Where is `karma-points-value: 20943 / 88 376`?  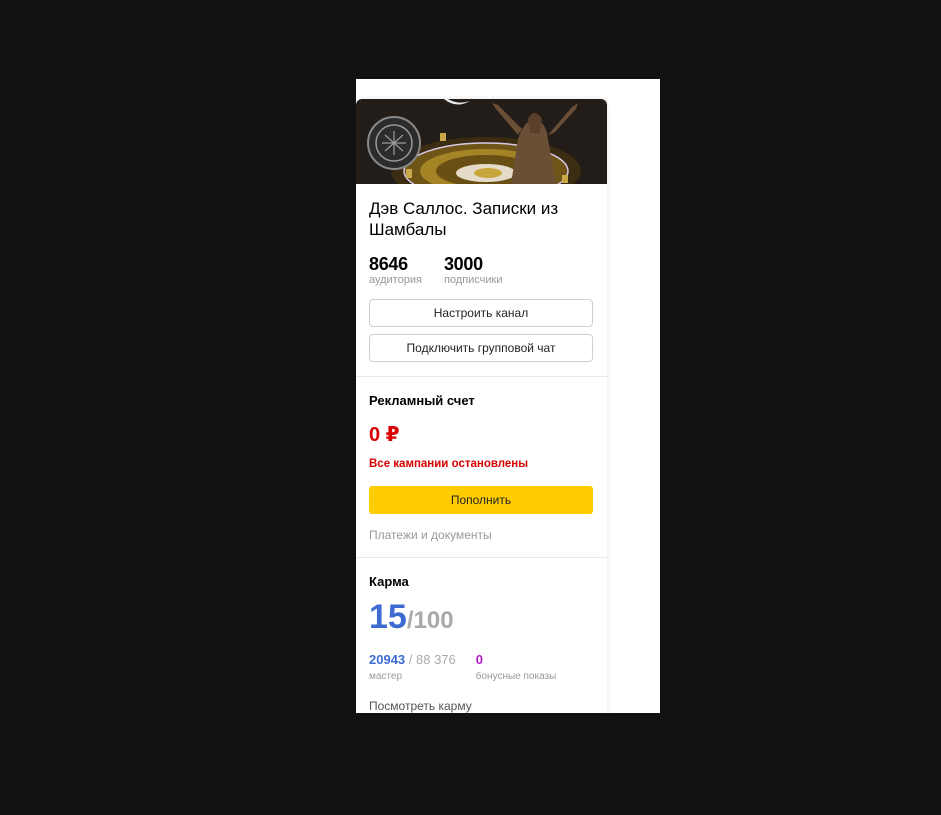 karma-points-value: 20943 / 88 376 is located at coordinates (412, 659).